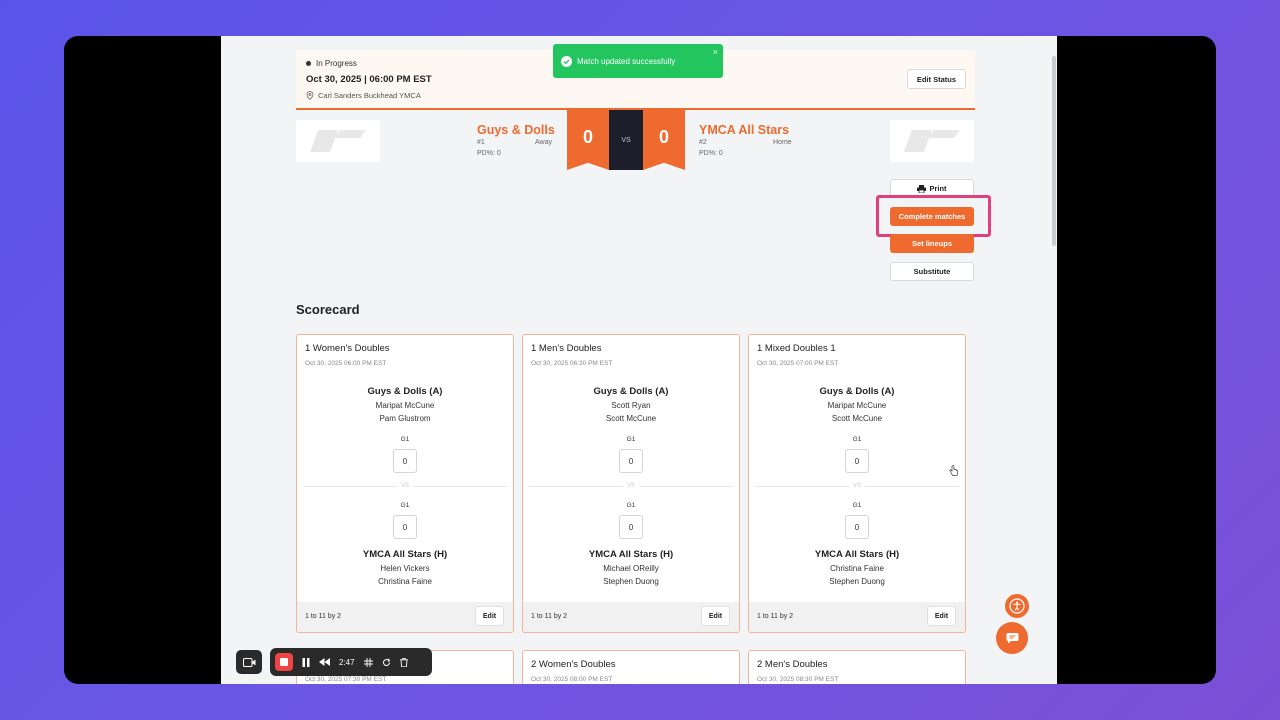 This screenshot has height=720, width=1280. Describe the element at coordinates (369, 95) in the screenshot. I see `location-text: Carl Sanders Buckhead YMCA` at that location.